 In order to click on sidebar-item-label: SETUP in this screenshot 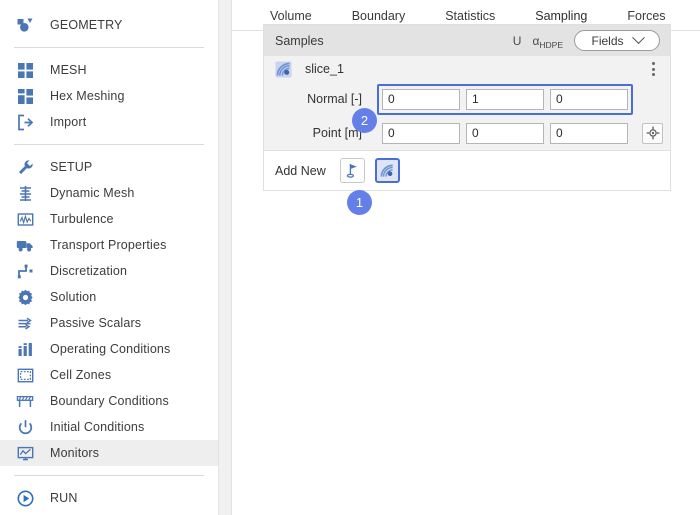, I will do `click(71, 167)`.